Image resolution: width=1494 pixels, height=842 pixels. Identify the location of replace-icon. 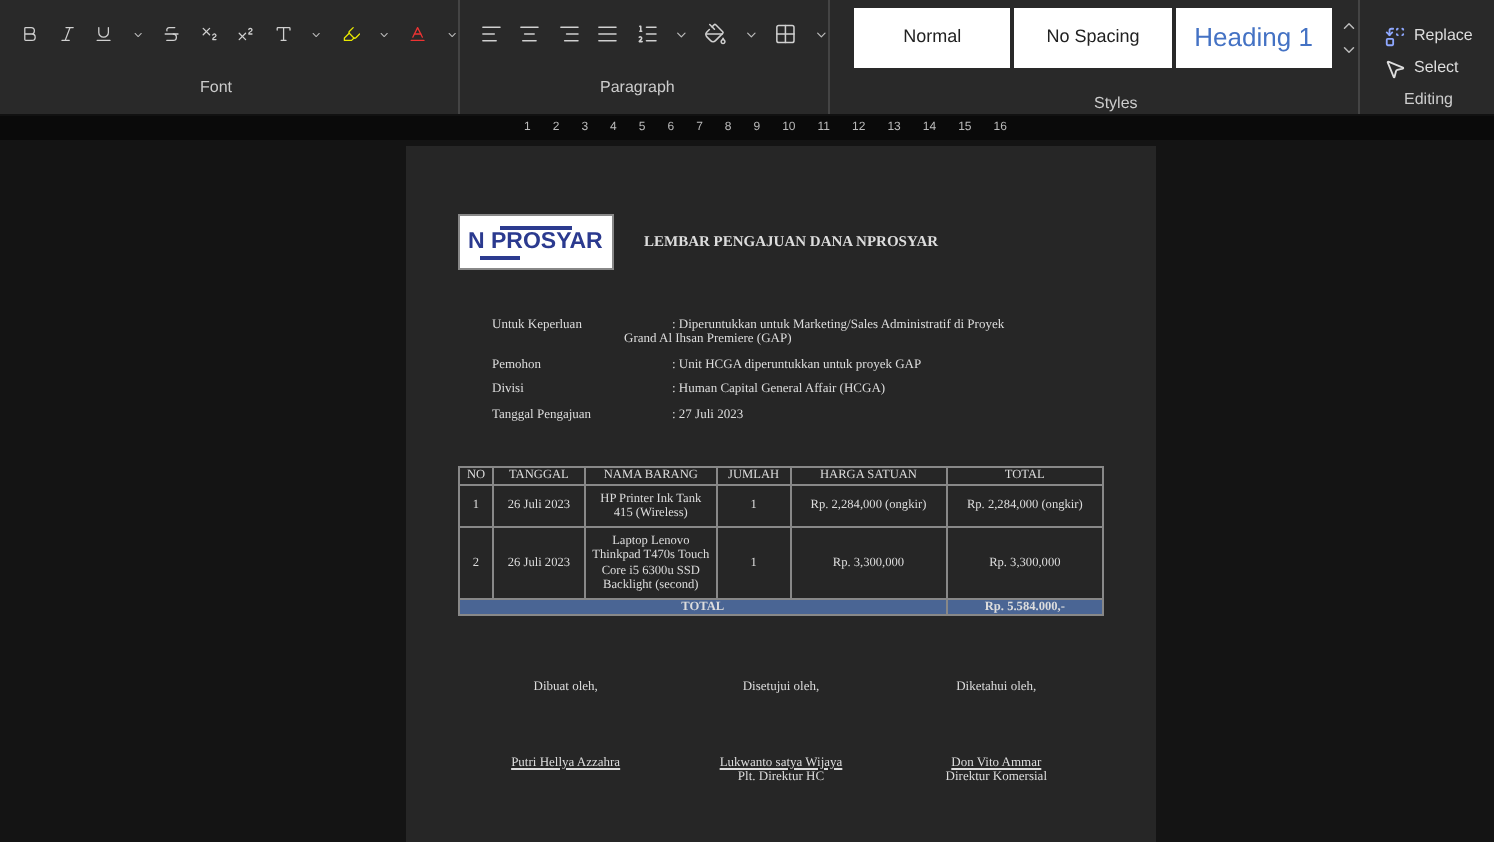
(1395, 36).